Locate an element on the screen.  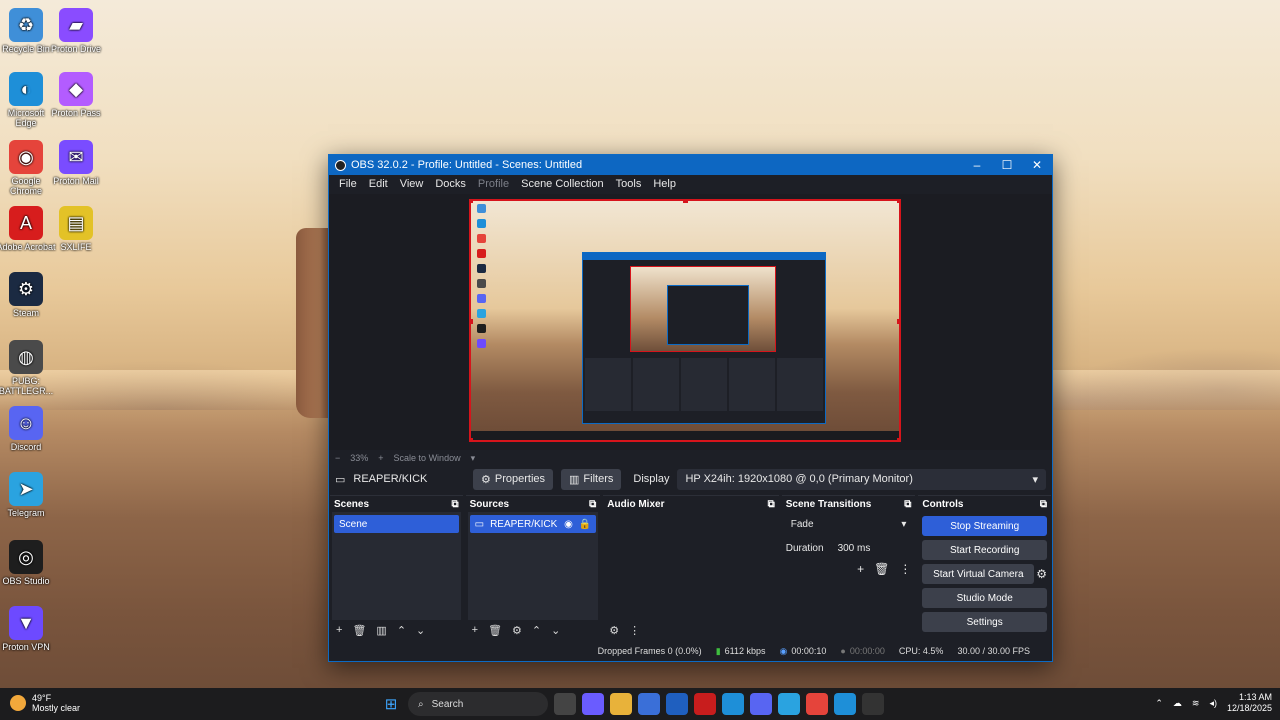
discord-icon is located at coordinates (761, 704).